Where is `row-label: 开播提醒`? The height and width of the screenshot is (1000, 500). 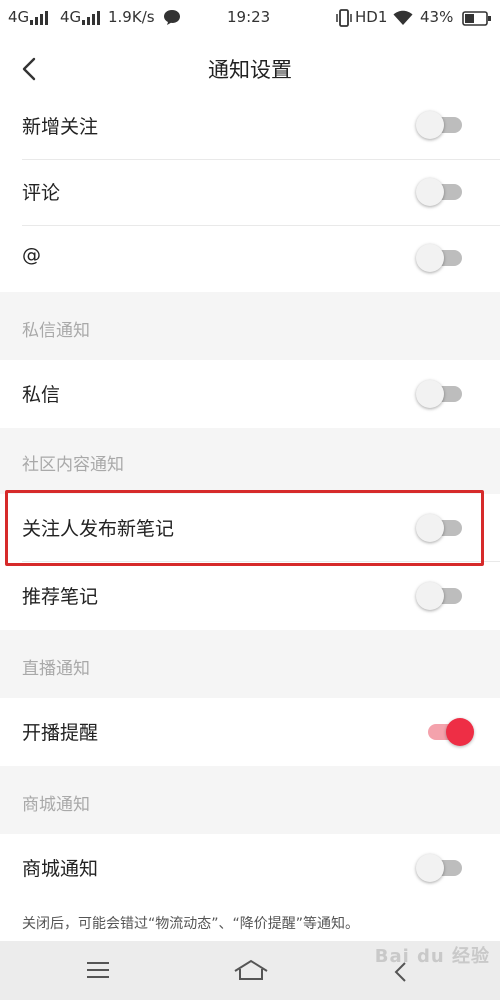
row-label: 开播提醒 is located at coordinates (60, 733).